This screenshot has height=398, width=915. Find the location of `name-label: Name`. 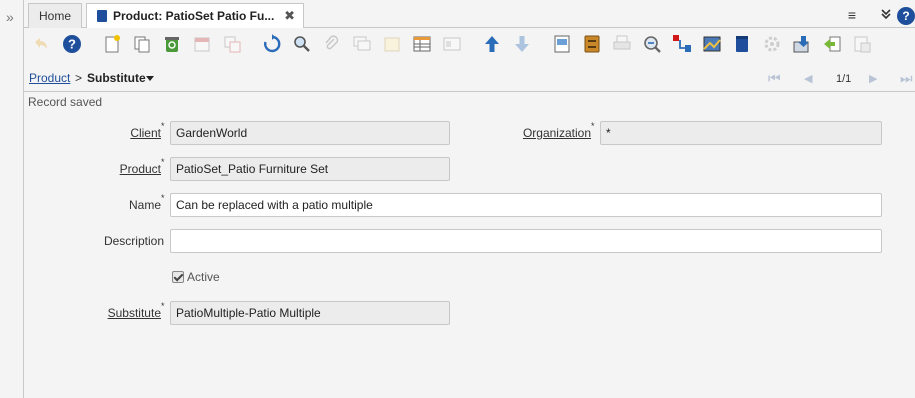

name-label: Name is located at coordinates (144, 205).